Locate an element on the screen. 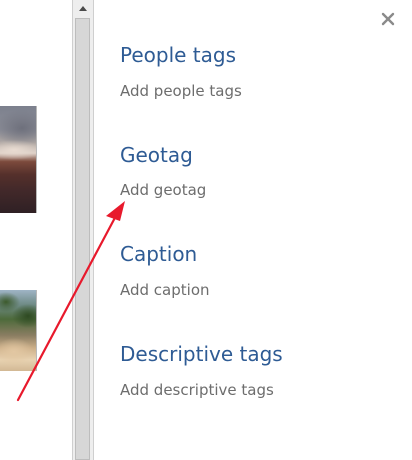 This screenshot has width=412, height=460. photo-thumbnail-canyon is located at coordinates (18, 159).